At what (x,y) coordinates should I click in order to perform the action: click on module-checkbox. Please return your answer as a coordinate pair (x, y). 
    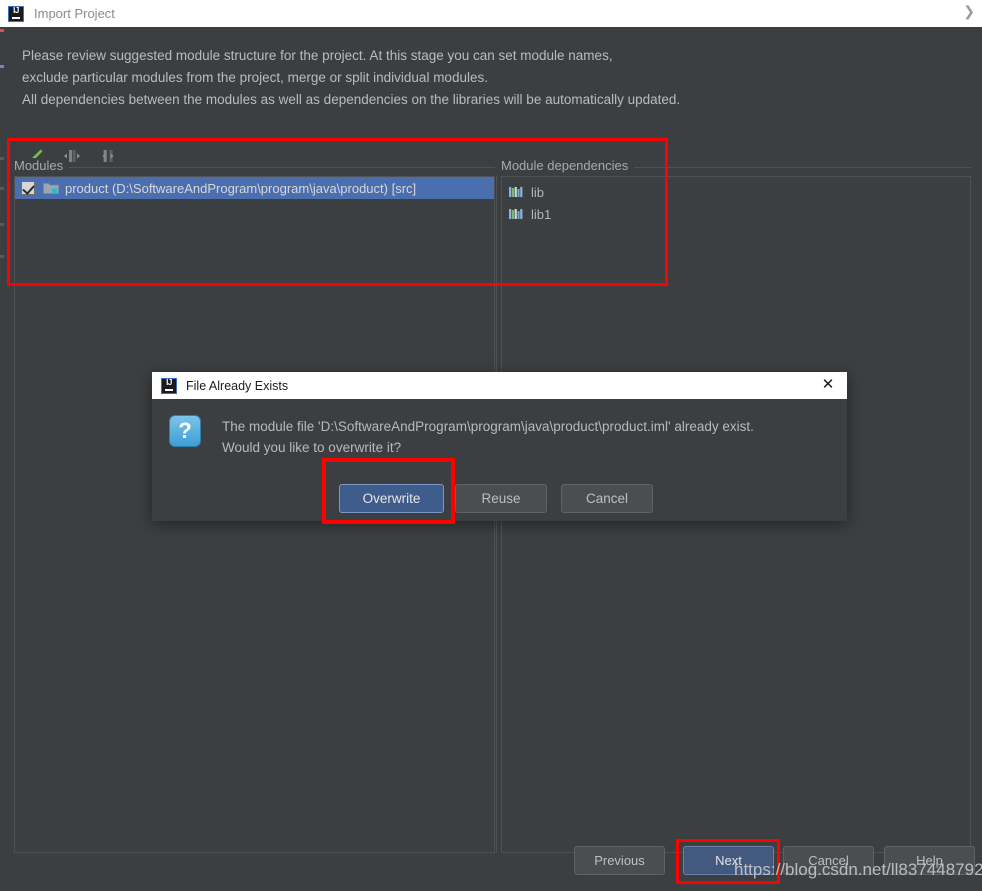
    Looking at the image, I should click on (28, 188).